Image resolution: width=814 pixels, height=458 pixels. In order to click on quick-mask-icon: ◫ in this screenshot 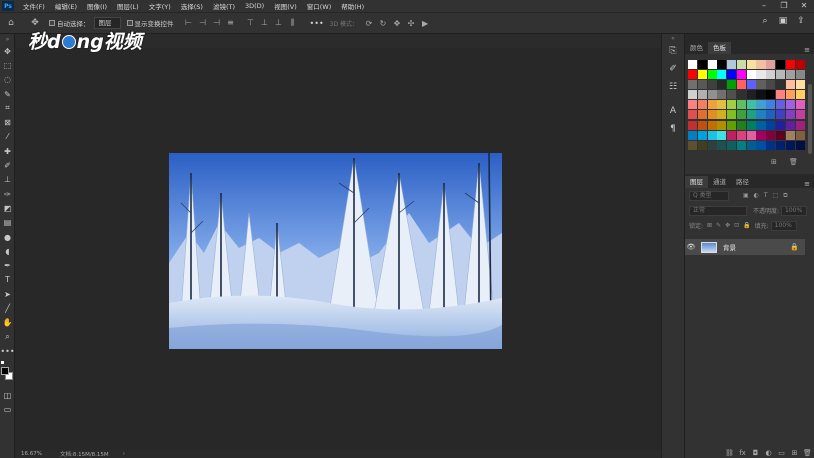, I will do `click(7, 396)`.